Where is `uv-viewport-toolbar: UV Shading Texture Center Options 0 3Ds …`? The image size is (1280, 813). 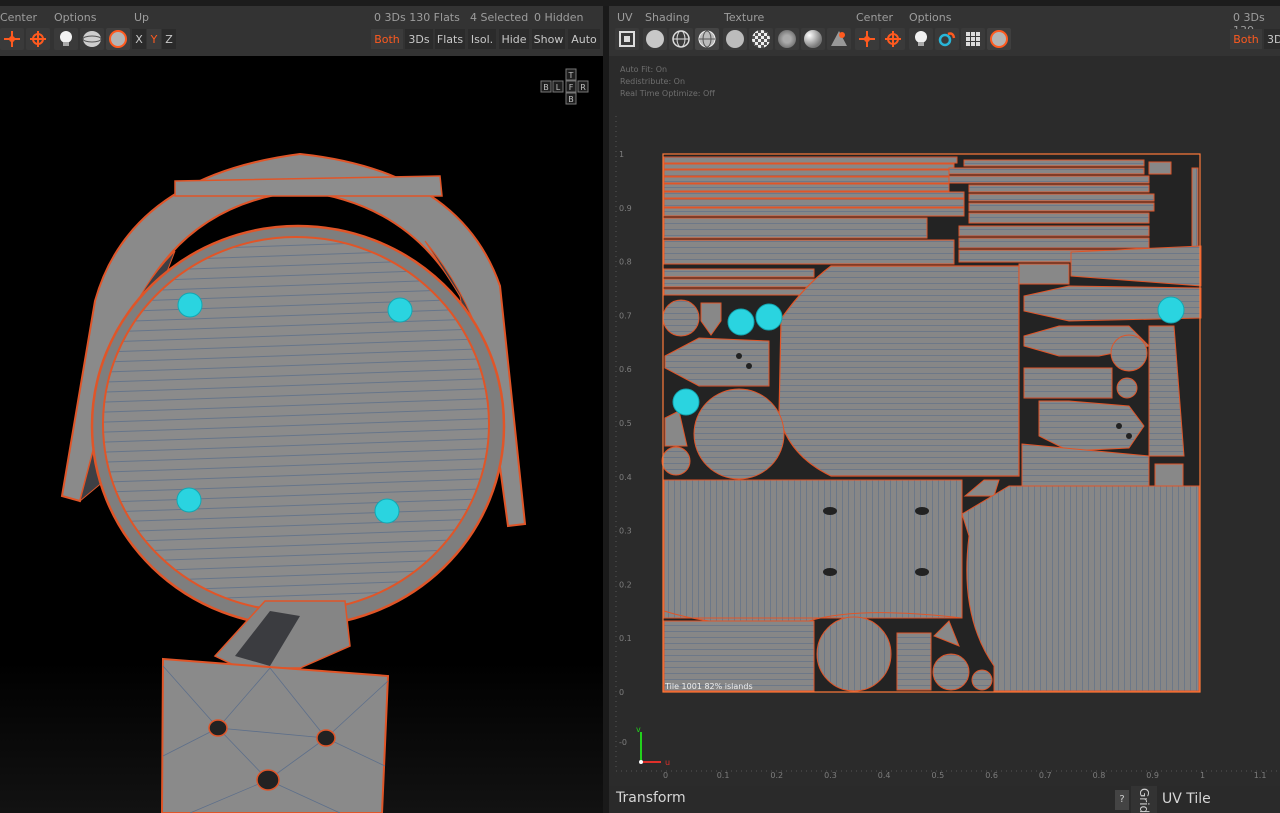
uv-viewport-toolbar: UV Shading Texture Center Options 0 3Ds … is located at coordinates (944, 31).